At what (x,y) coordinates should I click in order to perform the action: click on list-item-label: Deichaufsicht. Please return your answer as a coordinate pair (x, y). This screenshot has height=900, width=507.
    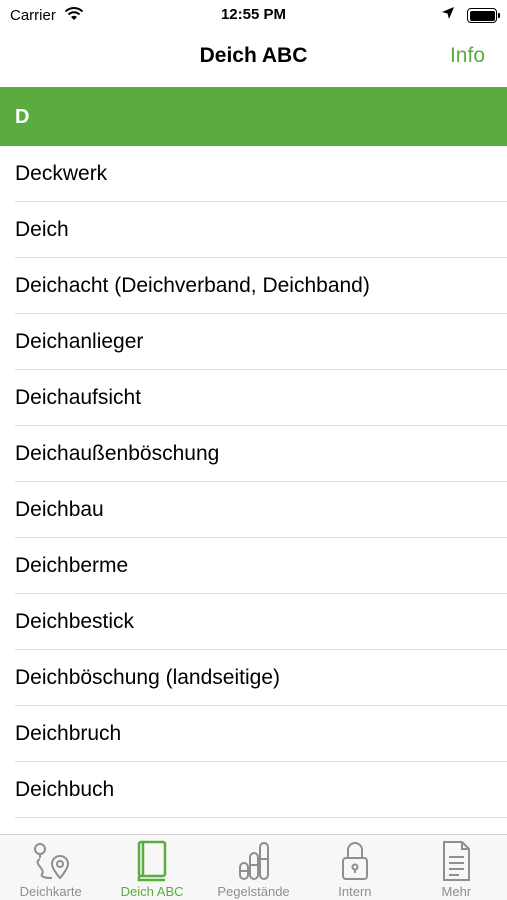
    Looking at the image, I should click on (78, 397).